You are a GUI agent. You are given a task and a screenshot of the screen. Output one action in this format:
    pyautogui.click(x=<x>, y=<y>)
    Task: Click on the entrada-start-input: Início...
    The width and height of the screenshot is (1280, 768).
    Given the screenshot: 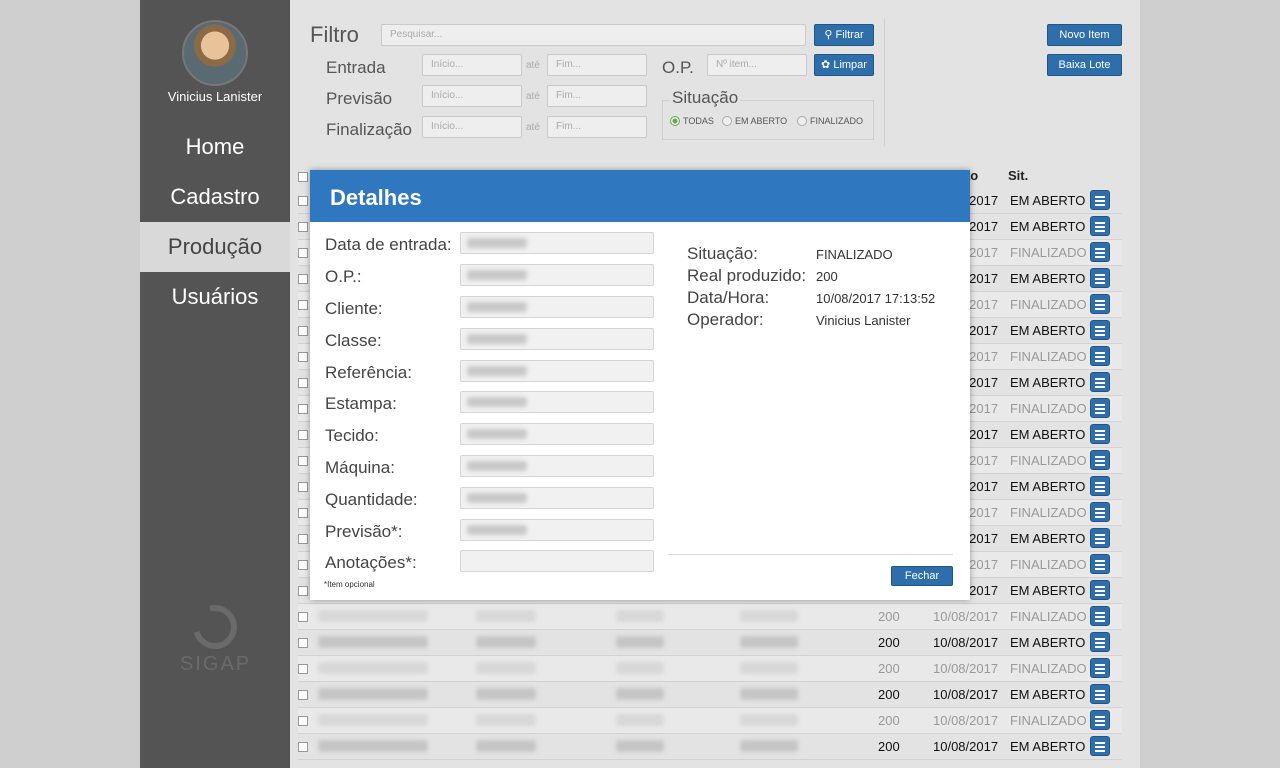 What is the action you would take?
    pyautogui.click(x=472, y=65)
    